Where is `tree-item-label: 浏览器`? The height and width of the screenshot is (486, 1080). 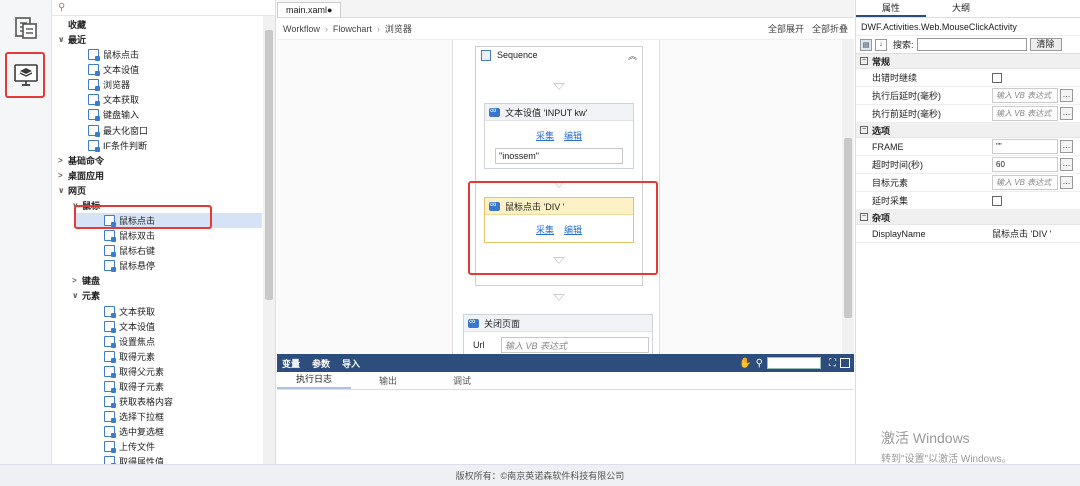
tree-item-label: 浏览器 is located at coordinates (117, 85).